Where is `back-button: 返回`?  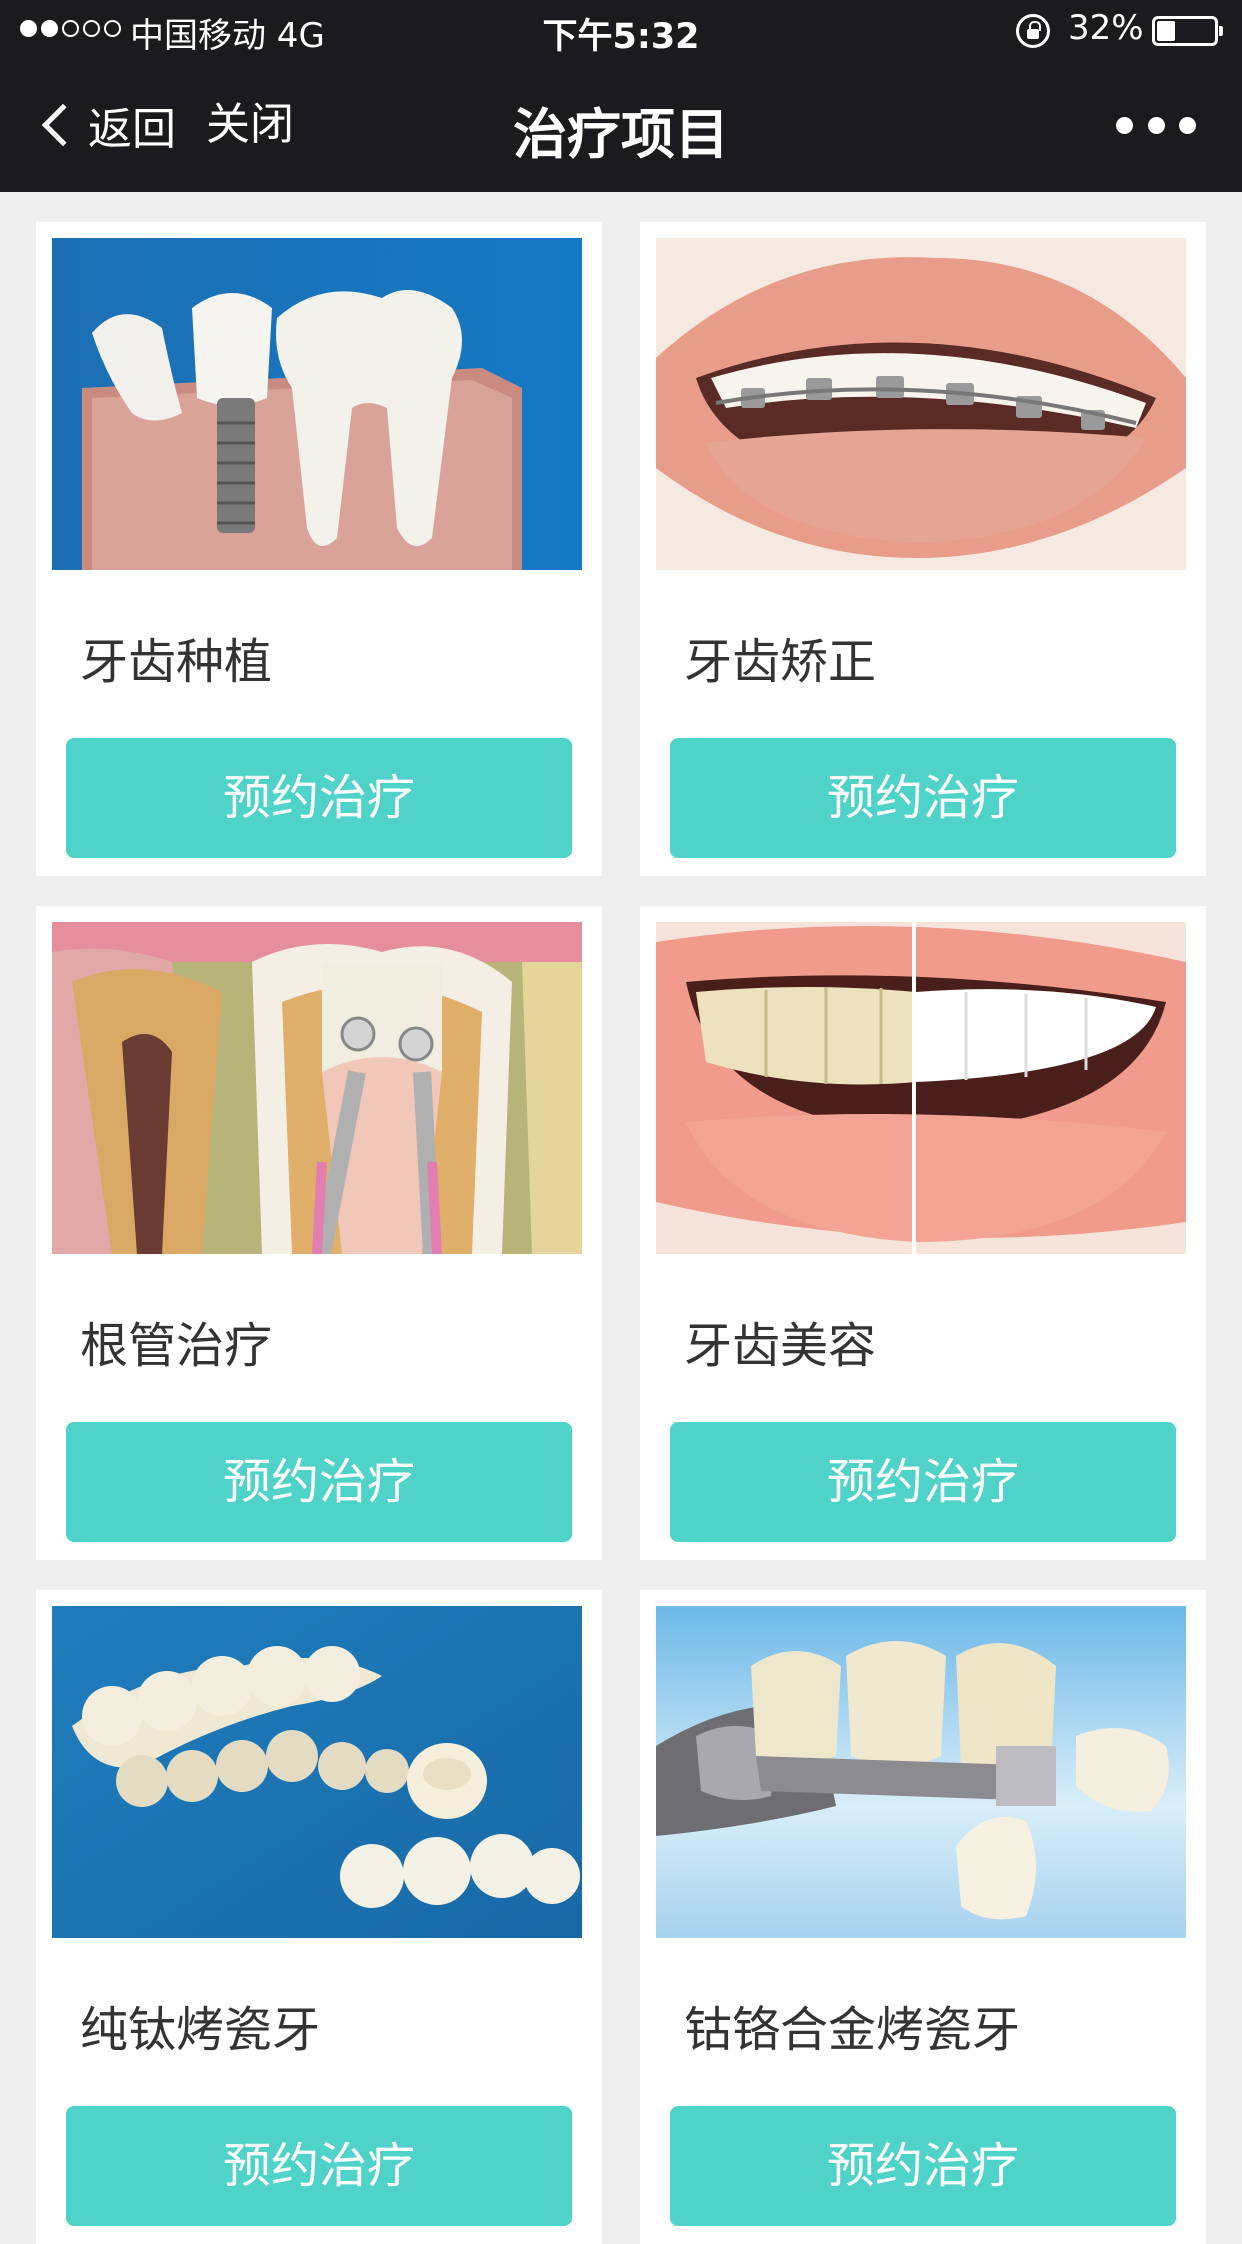 back-button: 返回 is located at coordinates (107, 125).